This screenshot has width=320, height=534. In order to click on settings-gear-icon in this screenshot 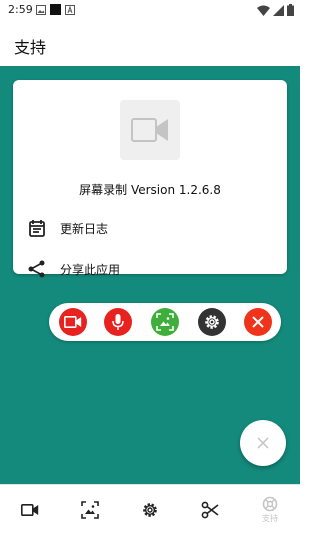, I will do `click(212, 322)`.